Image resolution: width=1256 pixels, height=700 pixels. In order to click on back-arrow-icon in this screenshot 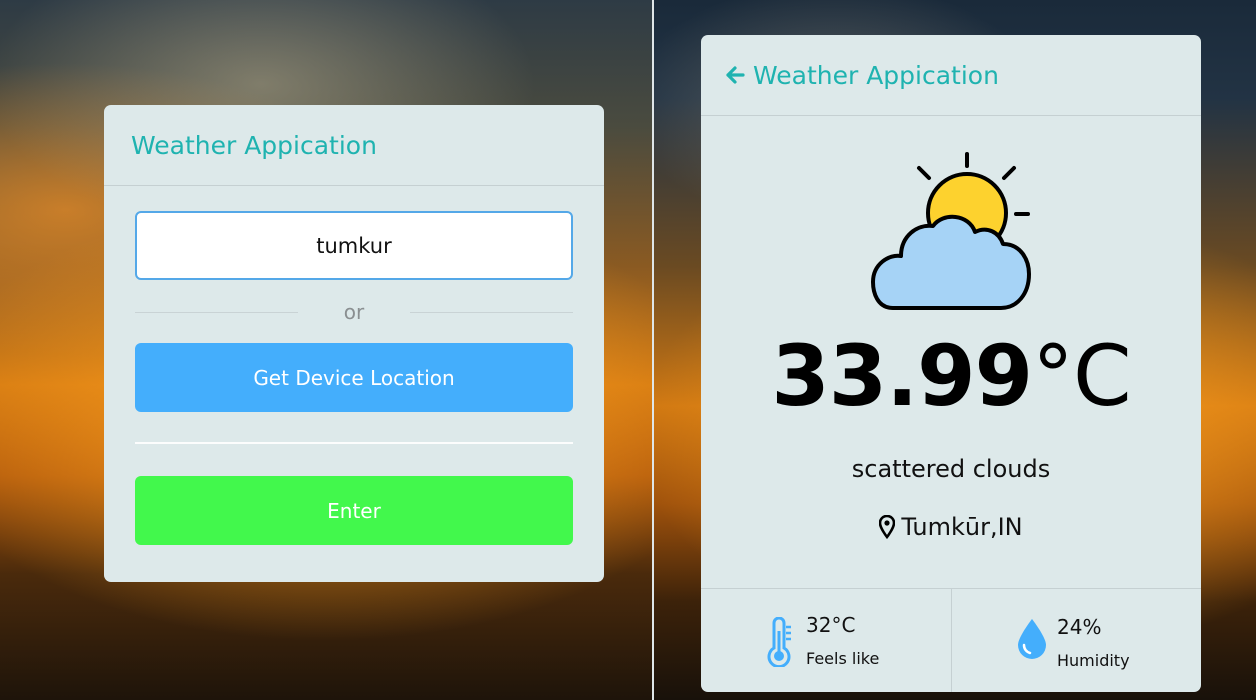, I will do `click(735, 75)`.